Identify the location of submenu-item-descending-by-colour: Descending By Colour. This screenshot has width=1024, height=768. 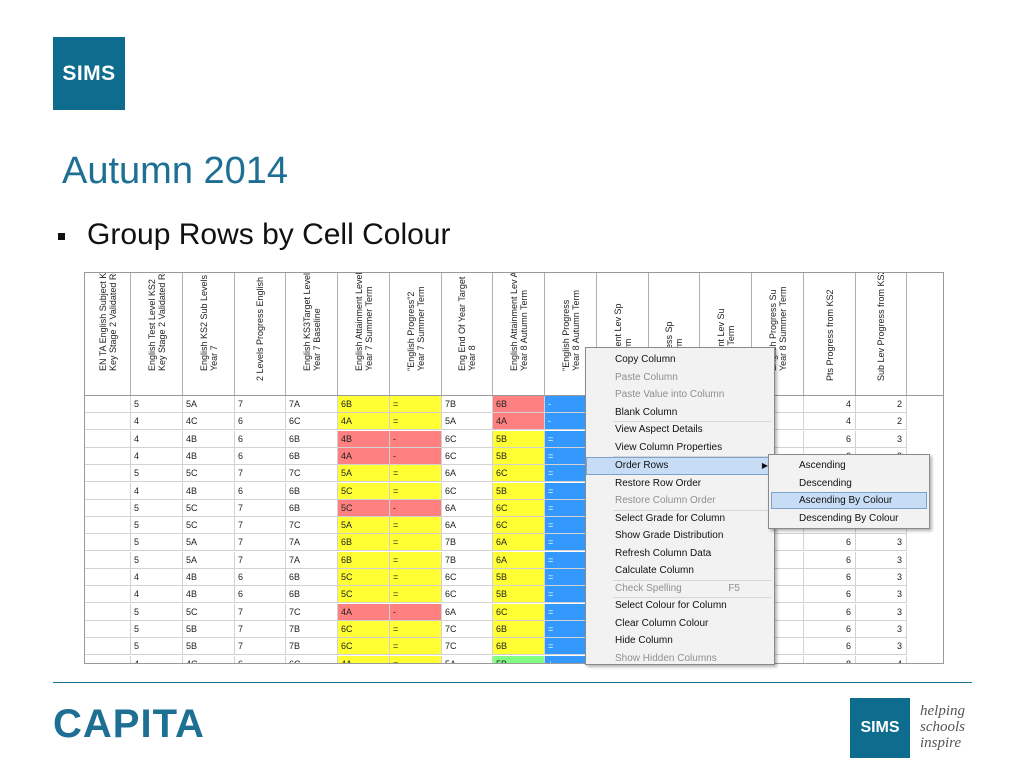
(849, 518).